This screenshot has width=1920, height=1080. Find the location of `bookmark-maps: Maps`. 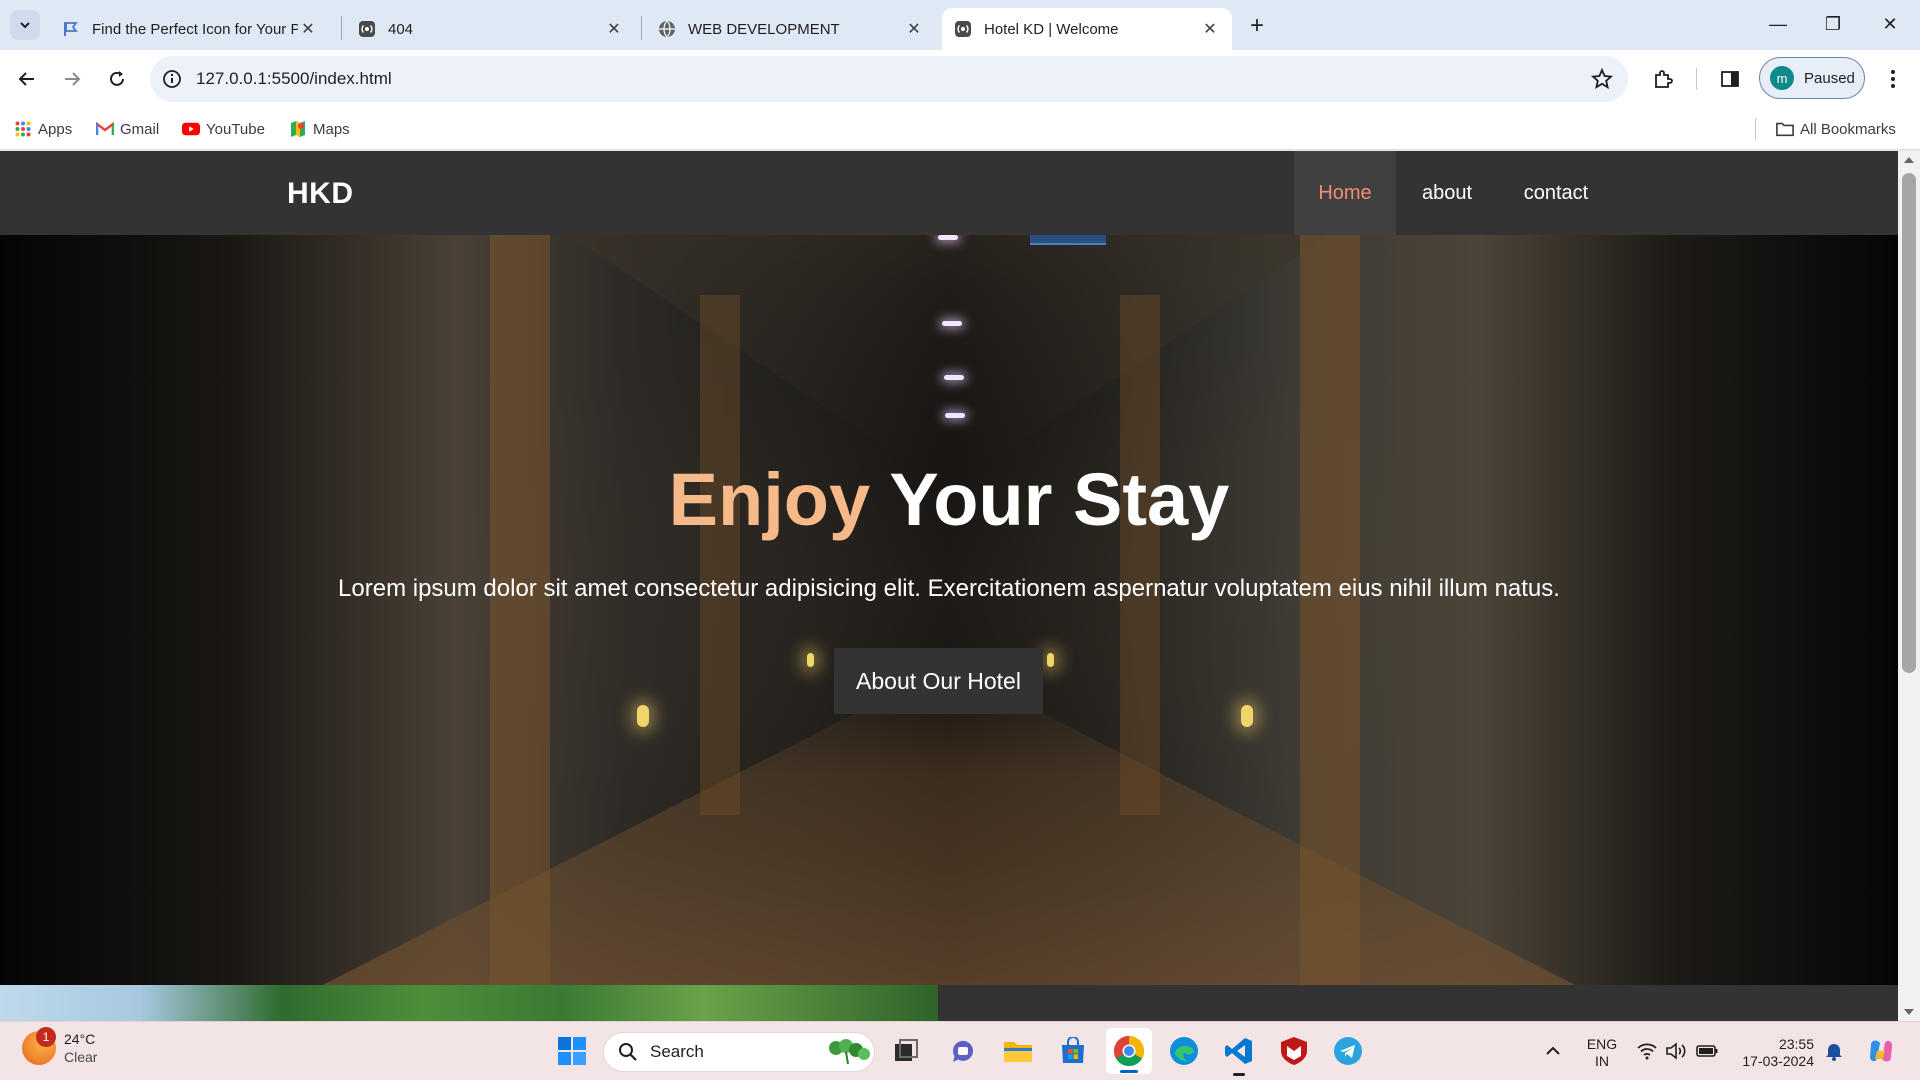

bookmark-maps: Maps is located at coordinates (319, 129).